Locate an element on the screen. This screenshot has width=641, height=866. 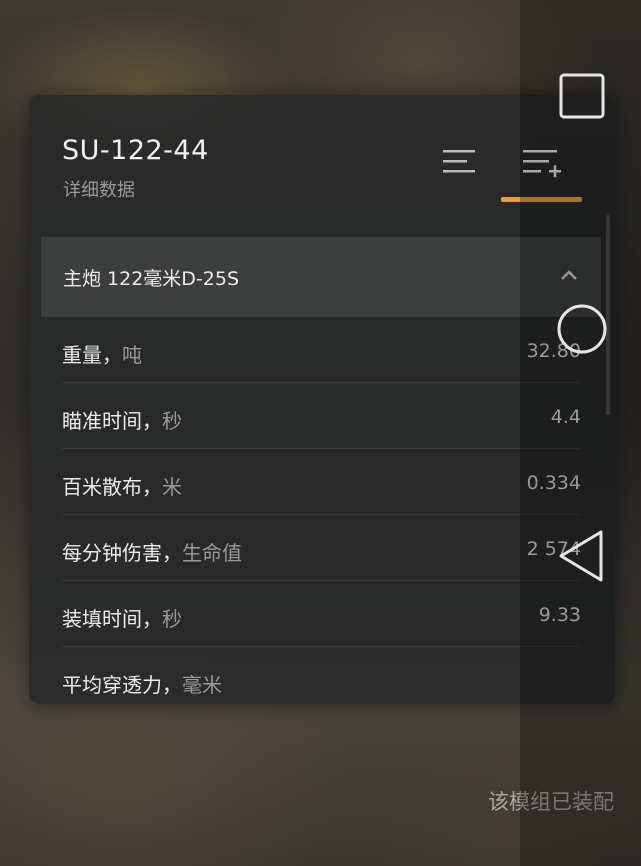
list-icon is located at coordinates (459, 161).